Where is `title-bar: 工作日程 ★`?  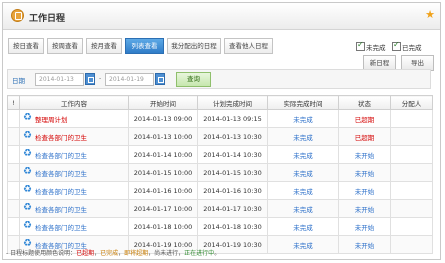
title-bar: 工作日程 ★ is located at coordinates (221, 16).